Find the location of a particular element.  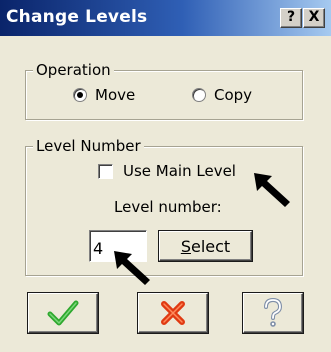

x-icon is located at coordinates (173, 313).